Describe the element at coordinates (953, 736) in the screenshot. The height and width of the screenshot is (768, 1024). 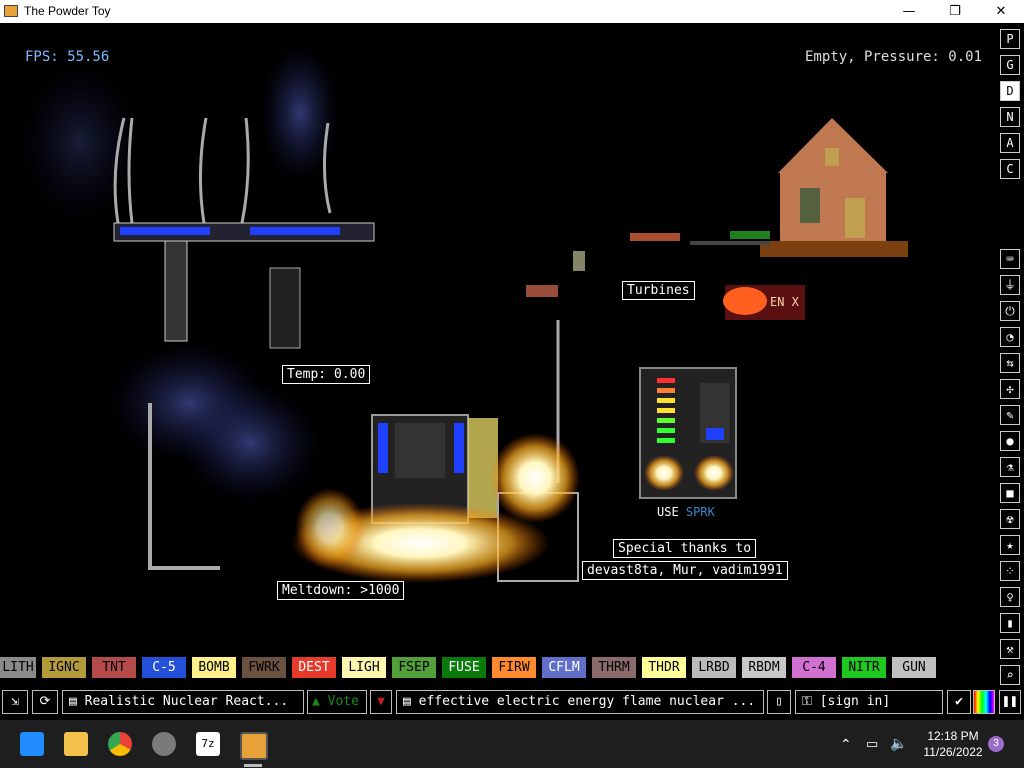
I see `clock-time: 12:18 PM` at that location.